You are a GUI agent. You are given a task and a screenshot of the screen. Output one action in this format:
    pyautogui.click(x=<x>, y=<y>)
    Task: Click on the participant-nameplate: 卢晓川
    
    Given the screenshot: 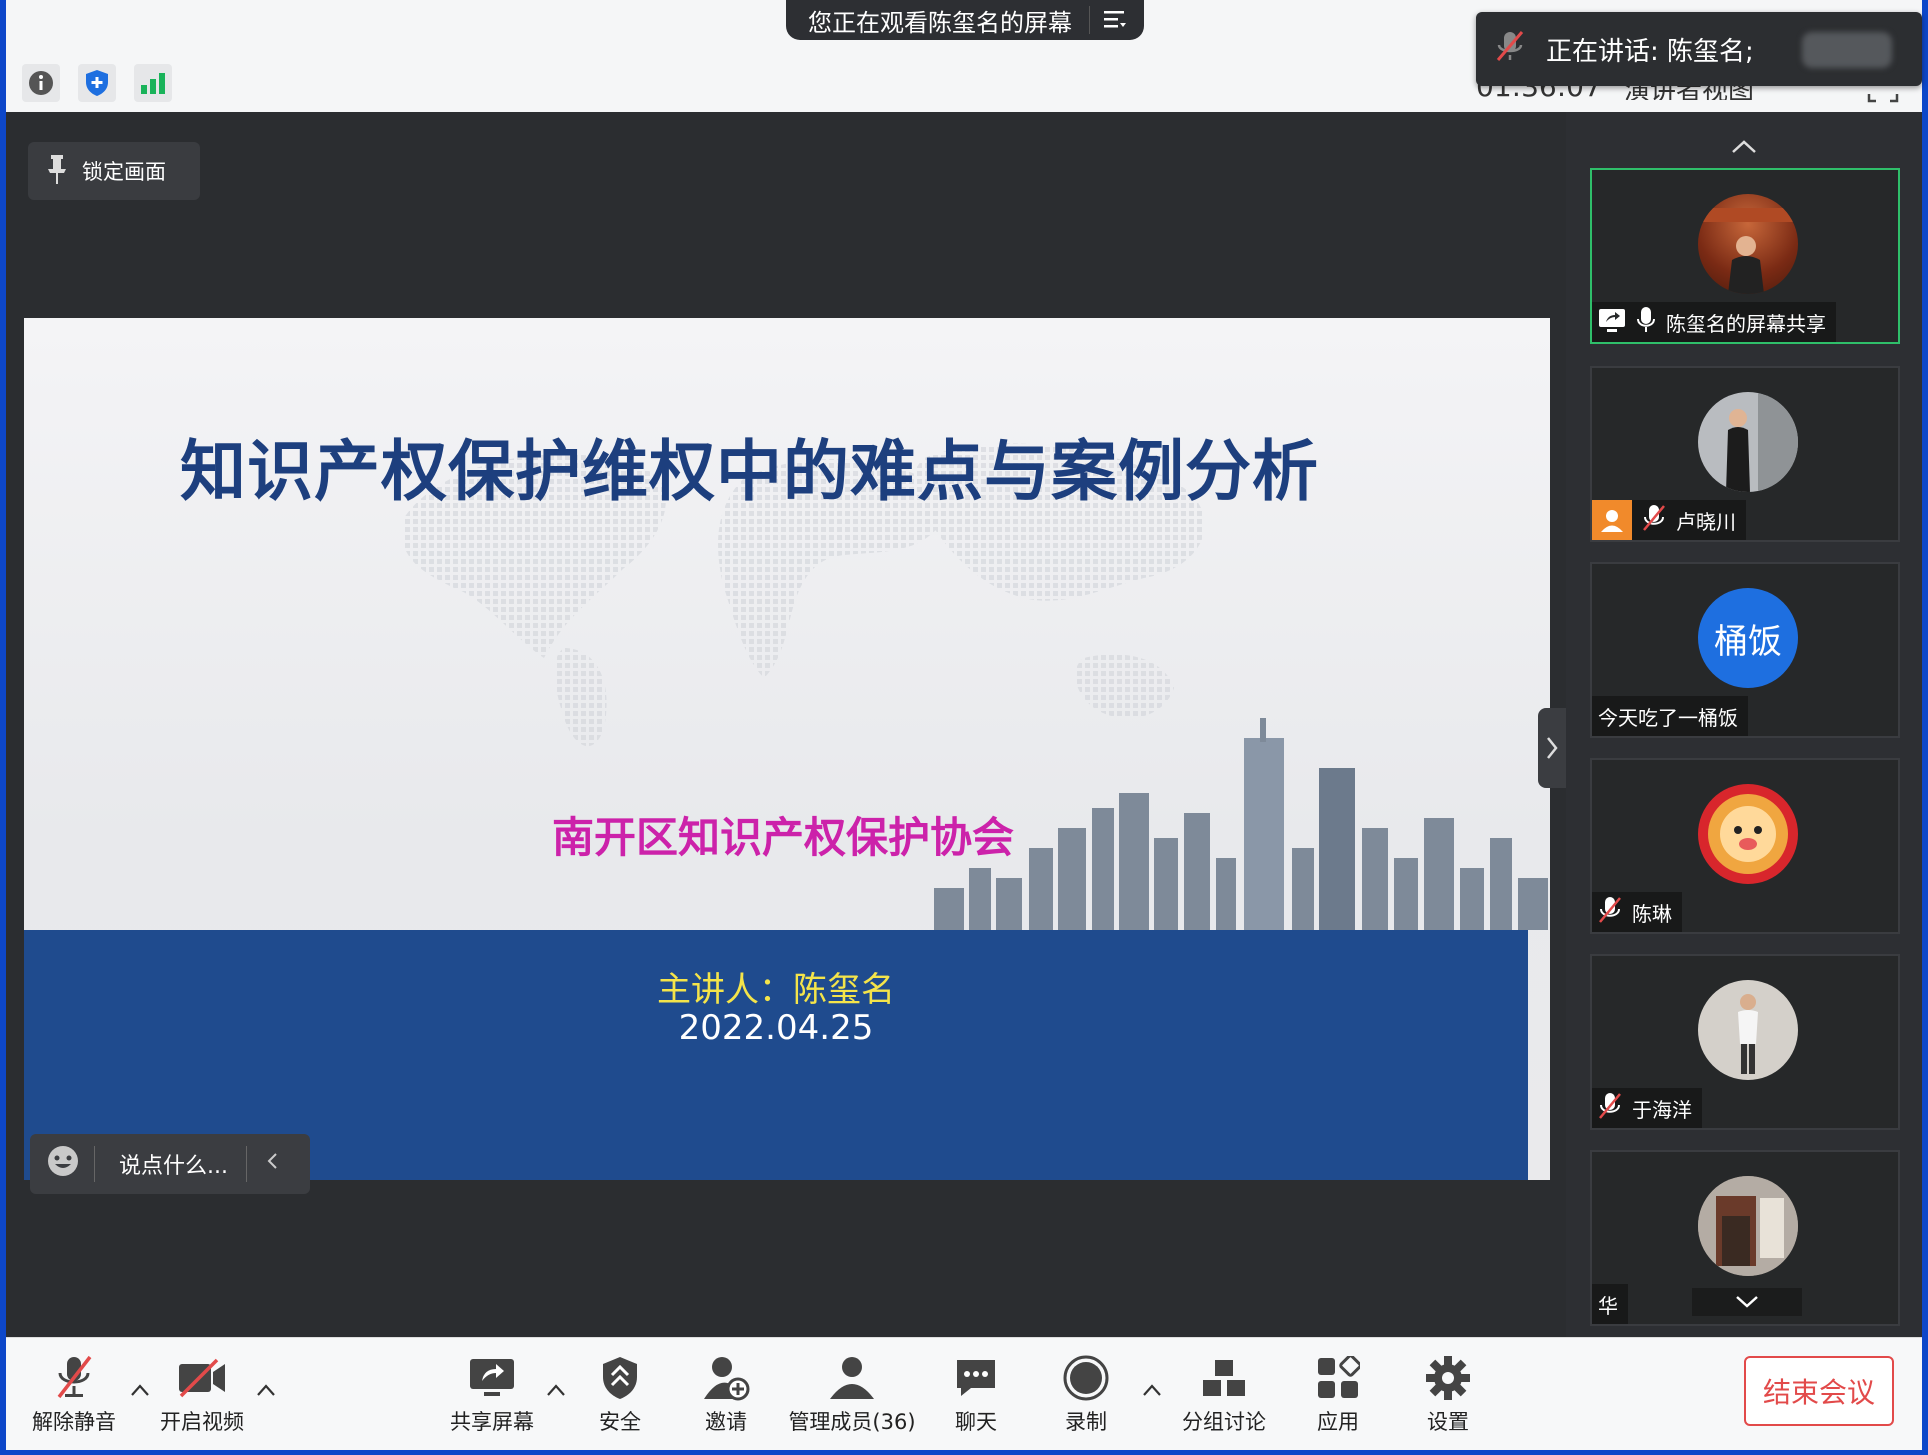 What is the action you would take?
    pyautogui.click(x=1669, y=520)
    